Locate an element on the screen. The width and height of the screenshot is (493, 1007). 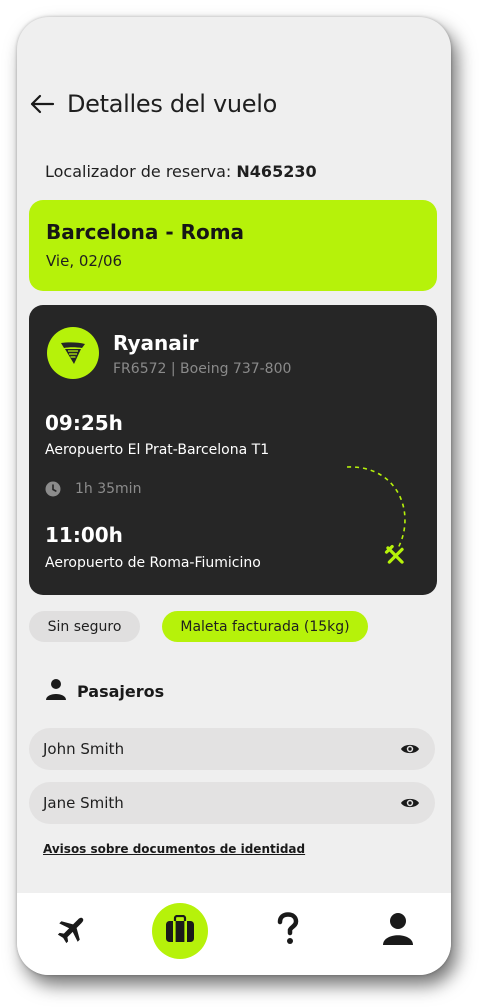
passengers-title: Pasajeros is located at coordinates (121, 691).